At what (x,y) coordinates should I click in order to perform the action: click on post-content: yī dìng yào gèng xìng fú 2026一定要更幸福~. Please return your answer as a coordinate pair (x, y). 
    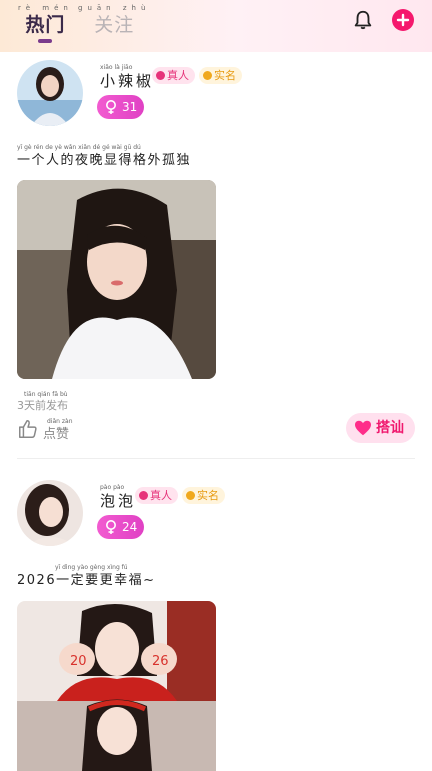
    Looking at the image, I should click on (86, 577).